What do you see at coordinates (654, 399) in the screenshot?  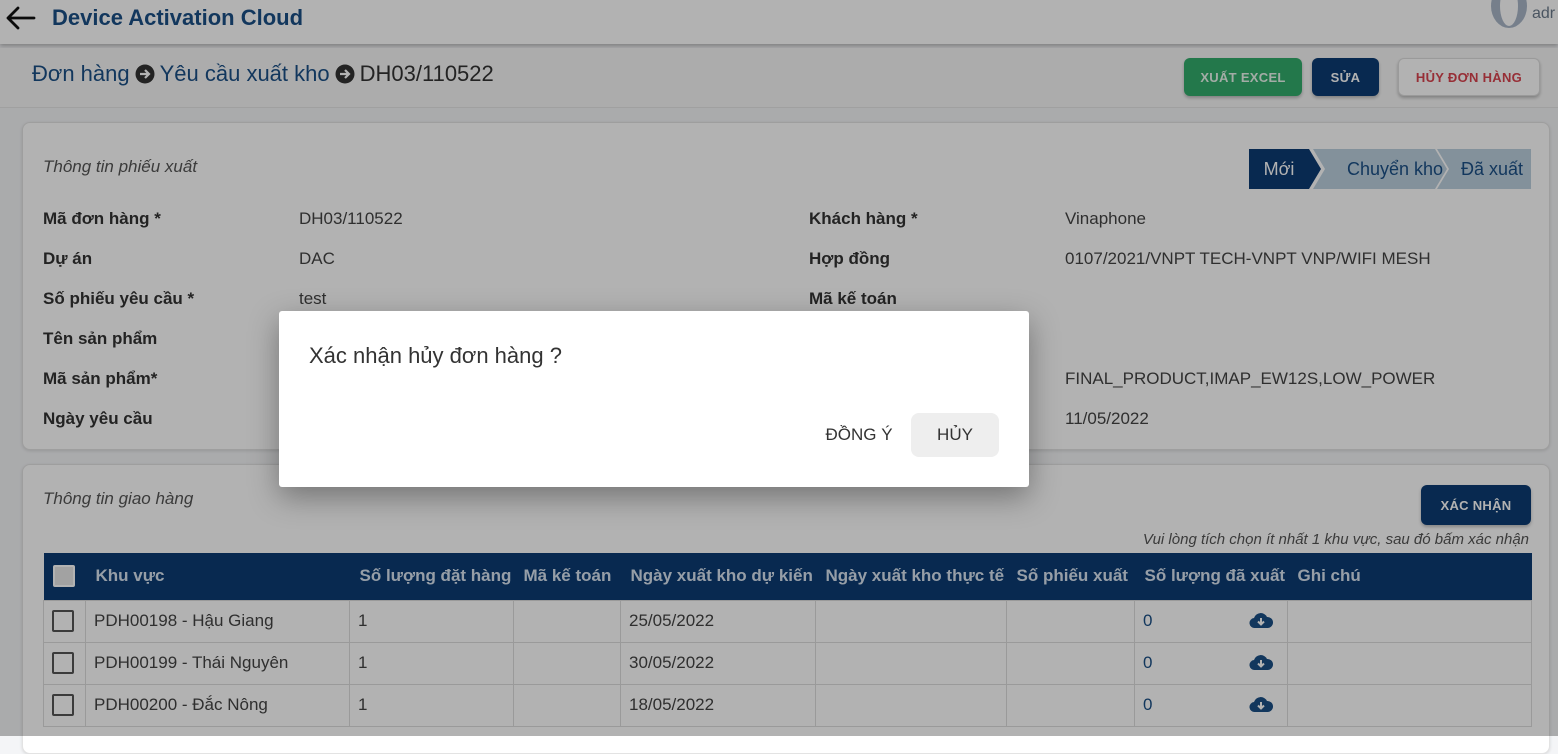 I see `confirm-cancel-dialog: Xác nhận hủy đơn hàng ? ĐỒNG Ý HỦY` at bounding box center [654, 399].